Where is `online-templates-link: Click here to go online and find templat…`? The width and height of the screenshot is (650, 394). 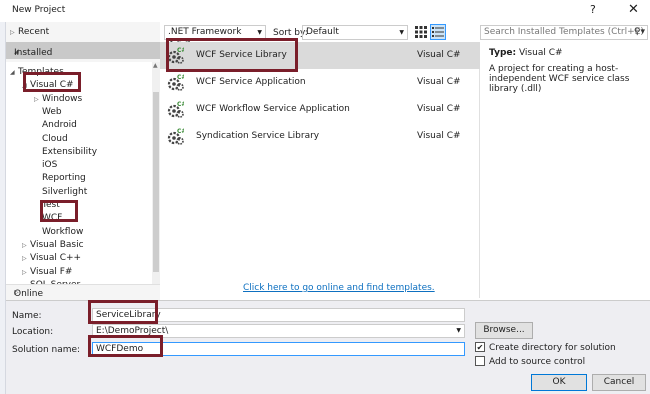 online-templates-link: Click here to go online and find templat… is located at coordinates (339, 288).